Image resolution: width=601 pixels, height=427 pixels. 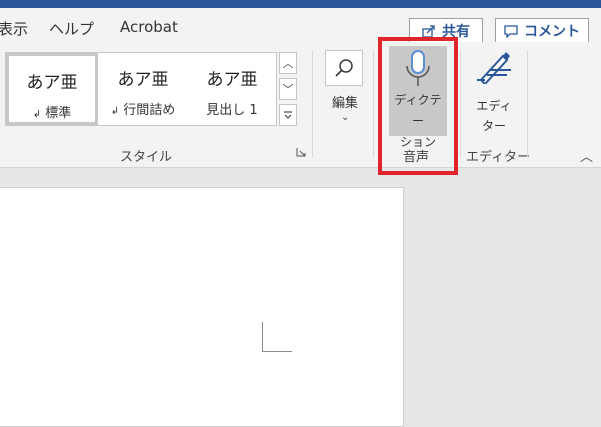 I want to click on chevron-up-icon: ︿, so click(x=288, y=63).